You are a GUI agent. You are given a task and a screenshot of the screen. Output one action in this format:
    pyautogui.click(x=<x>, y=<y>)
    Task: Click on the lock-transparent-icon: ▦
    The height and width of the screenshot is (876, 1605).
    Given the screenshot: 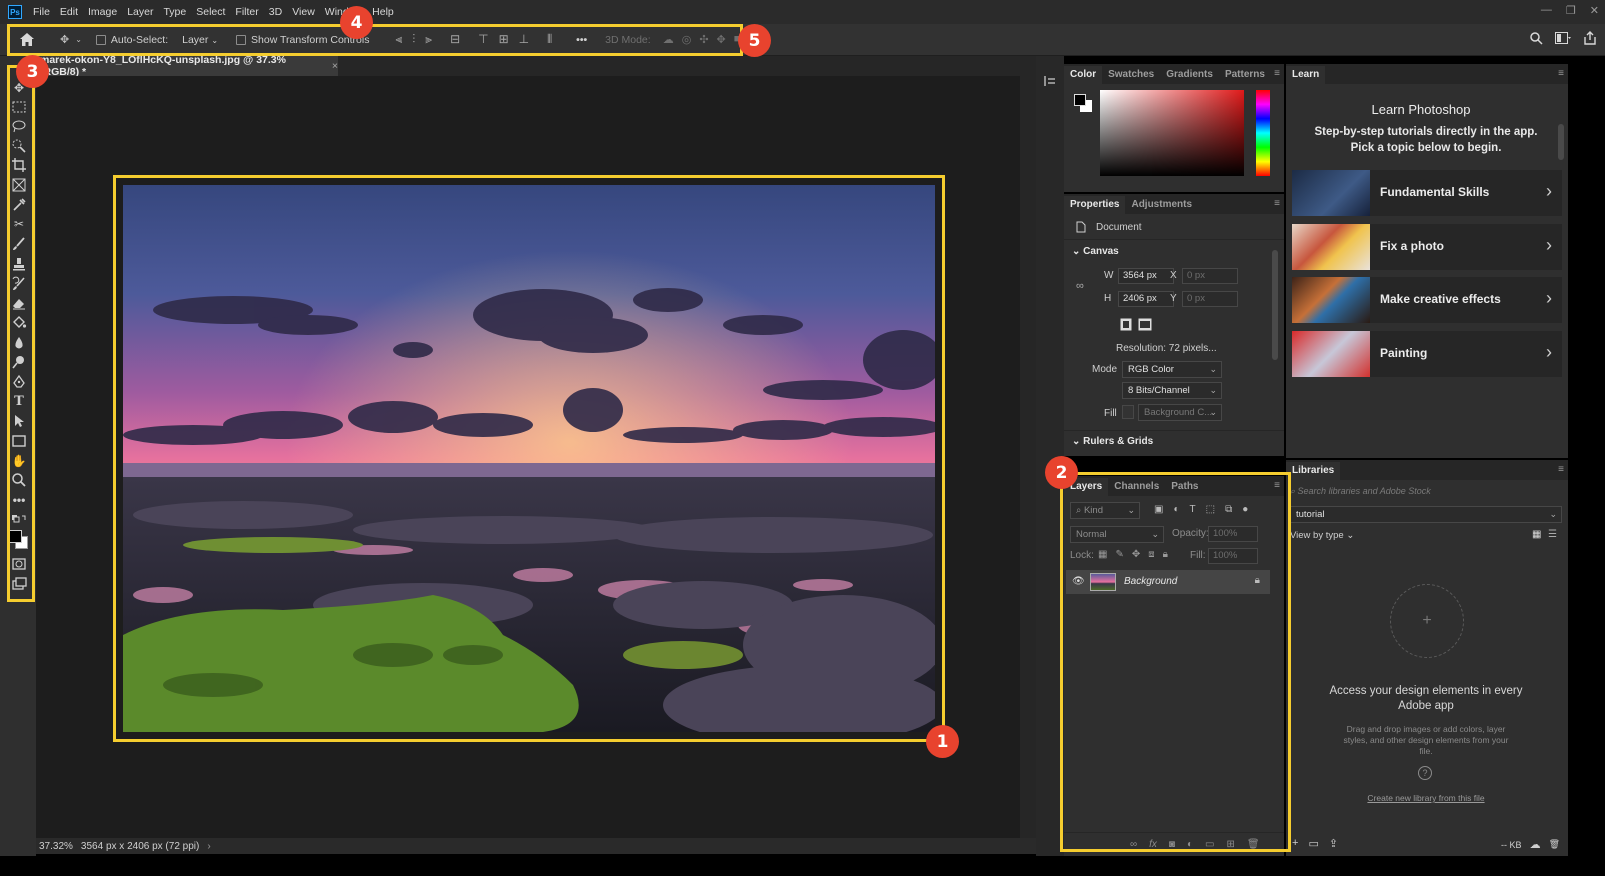 What is the action you would take?
    pyautogui.click(x=1102, y=554)
    